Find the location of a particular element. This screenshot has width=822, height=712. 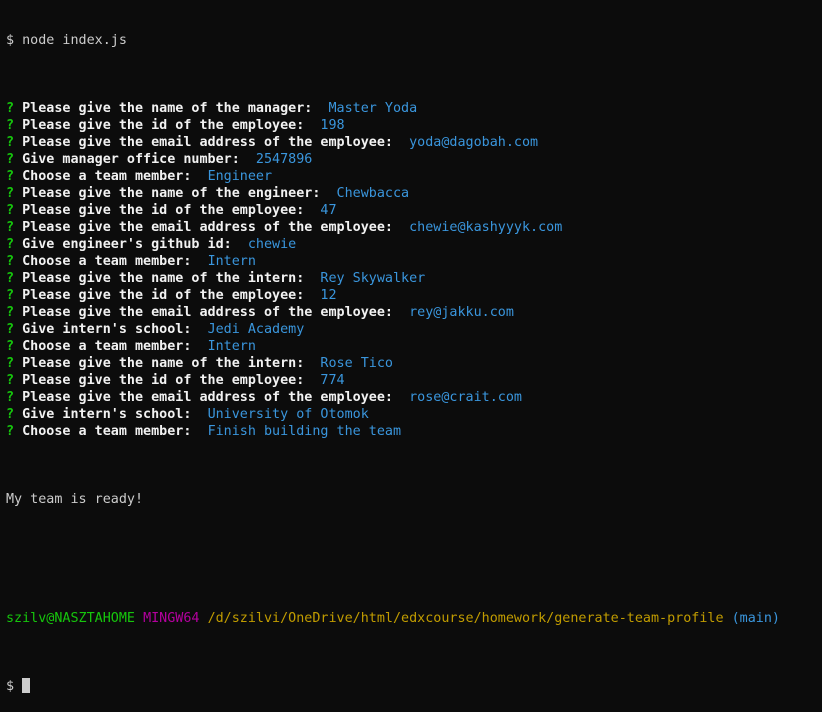

prompt-question: Please give the name of the engineer: is located at coordinates (171, 193).